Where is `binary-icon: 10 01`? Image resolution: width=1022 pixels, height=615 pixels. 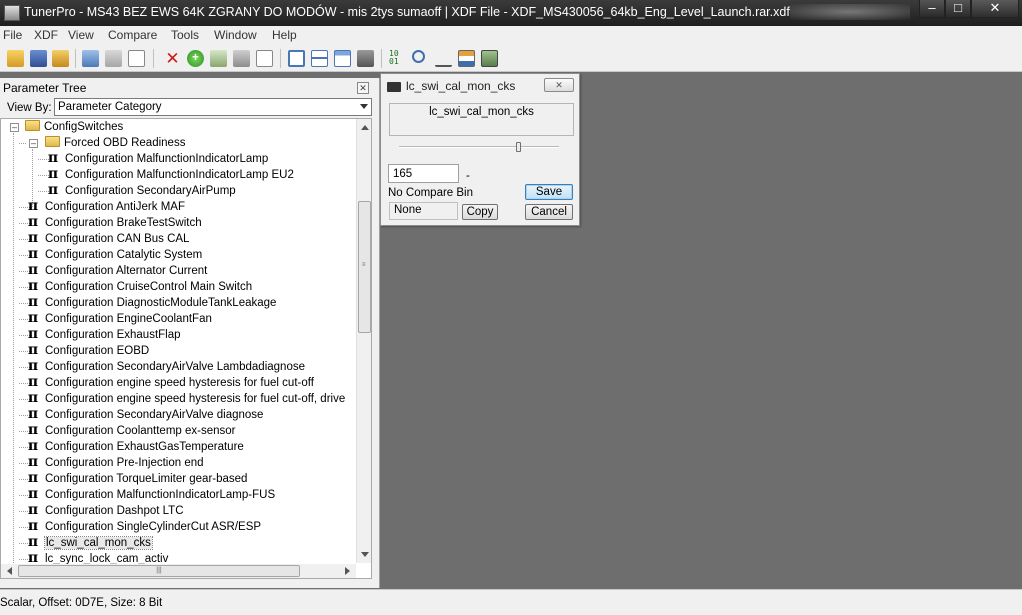 binary-icon: 10 01 is located at coordinates (397, 58).